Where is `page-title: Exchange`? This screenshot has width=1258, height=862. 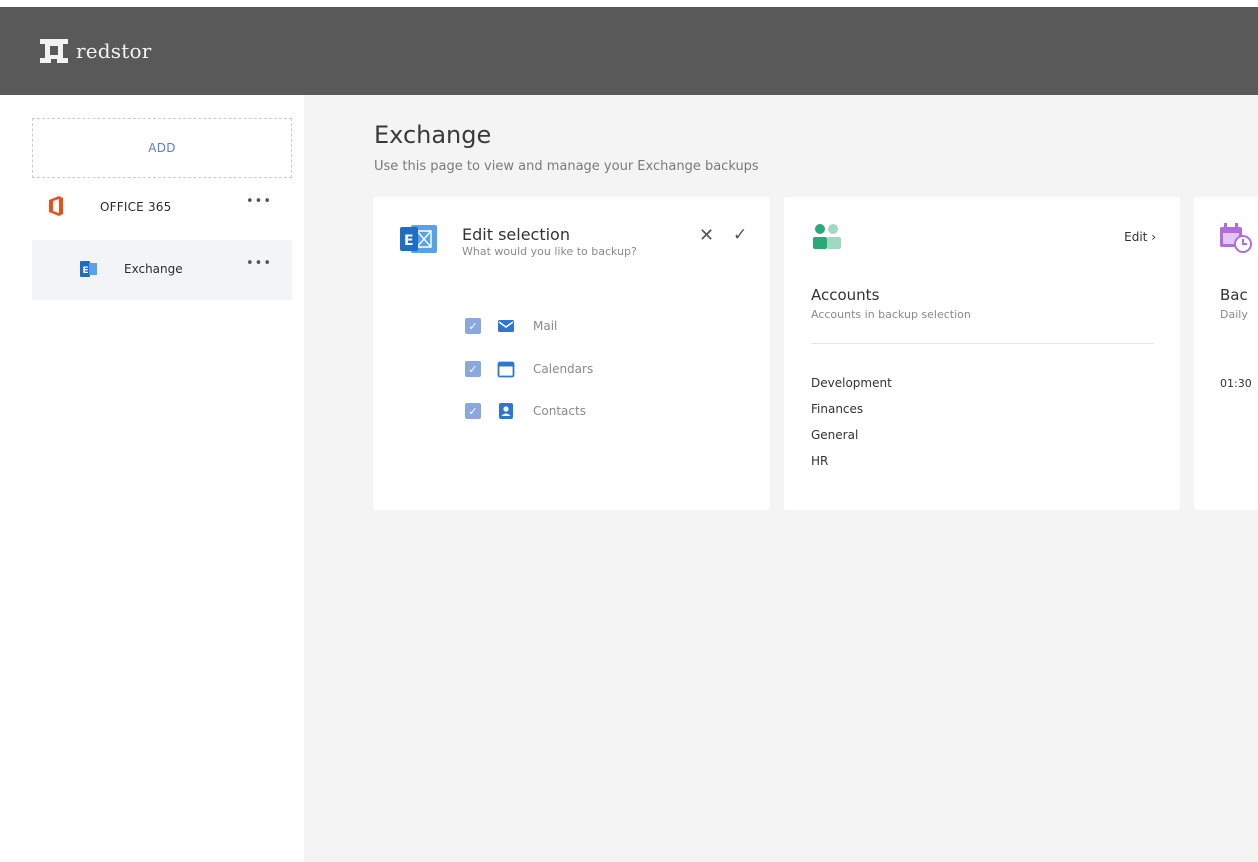
page-title: Exchange is located at coordinates (433, 135).